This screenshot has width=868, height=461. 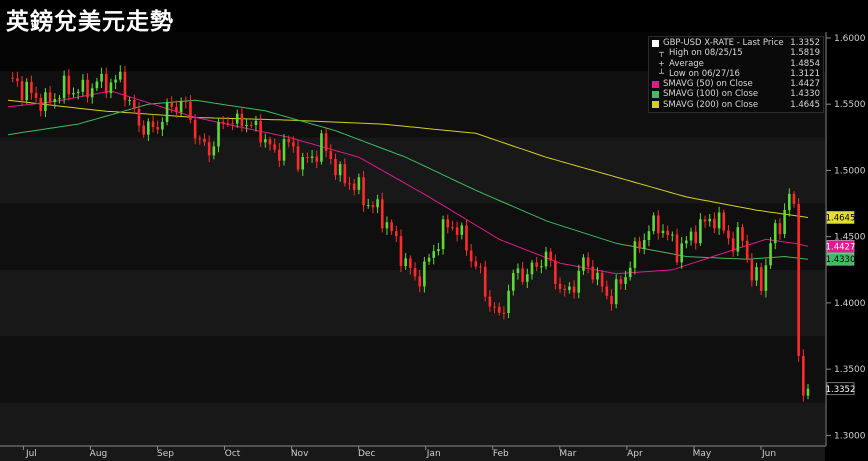 What do you see at coordinates (768, 454) in the screenshot?
I see `x-tick-label: Jun` at bounding box center [768, 454].